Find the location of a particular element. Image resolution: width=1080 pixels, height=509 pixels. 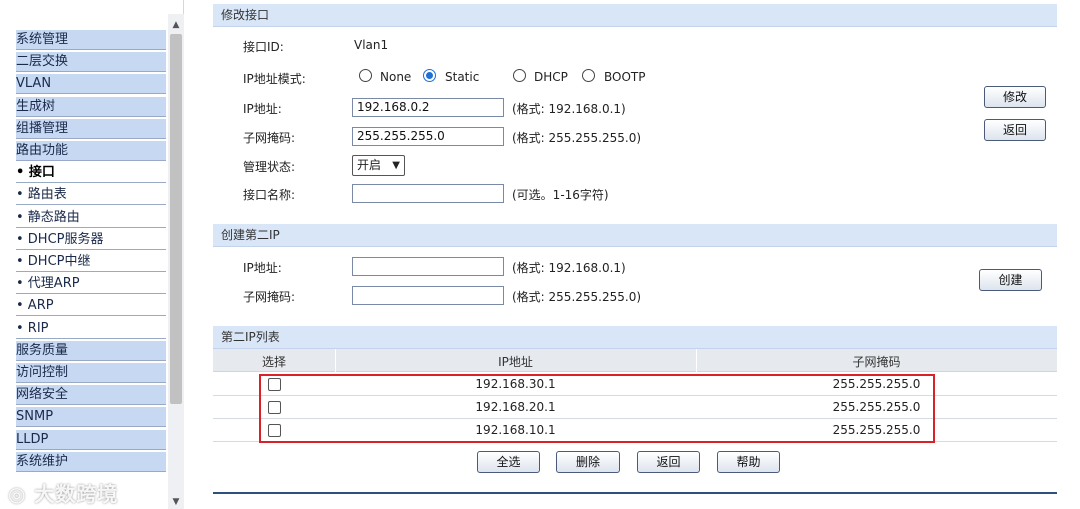

column-header-select: 选择 is located at coordinates (273, 362).